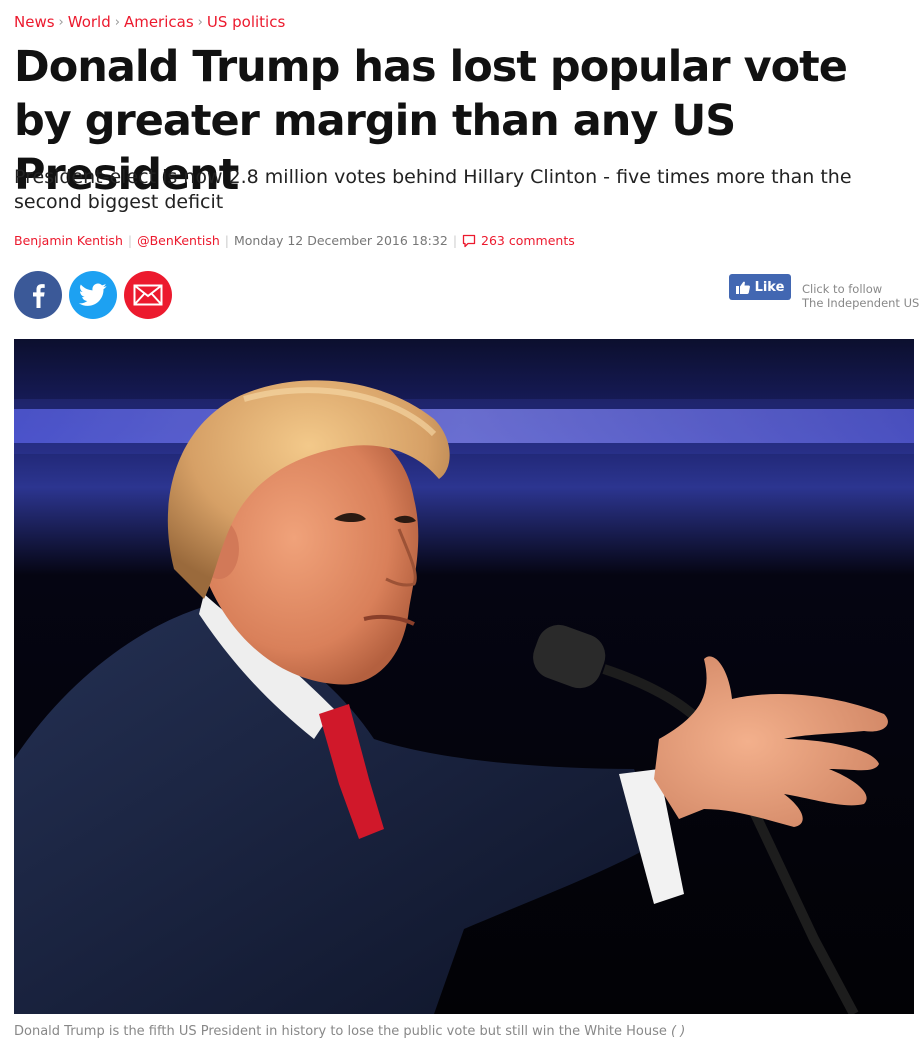 The width and height of the screenshot is (924, 1051). I want to click on twitter-share-button, so click(93, 295).